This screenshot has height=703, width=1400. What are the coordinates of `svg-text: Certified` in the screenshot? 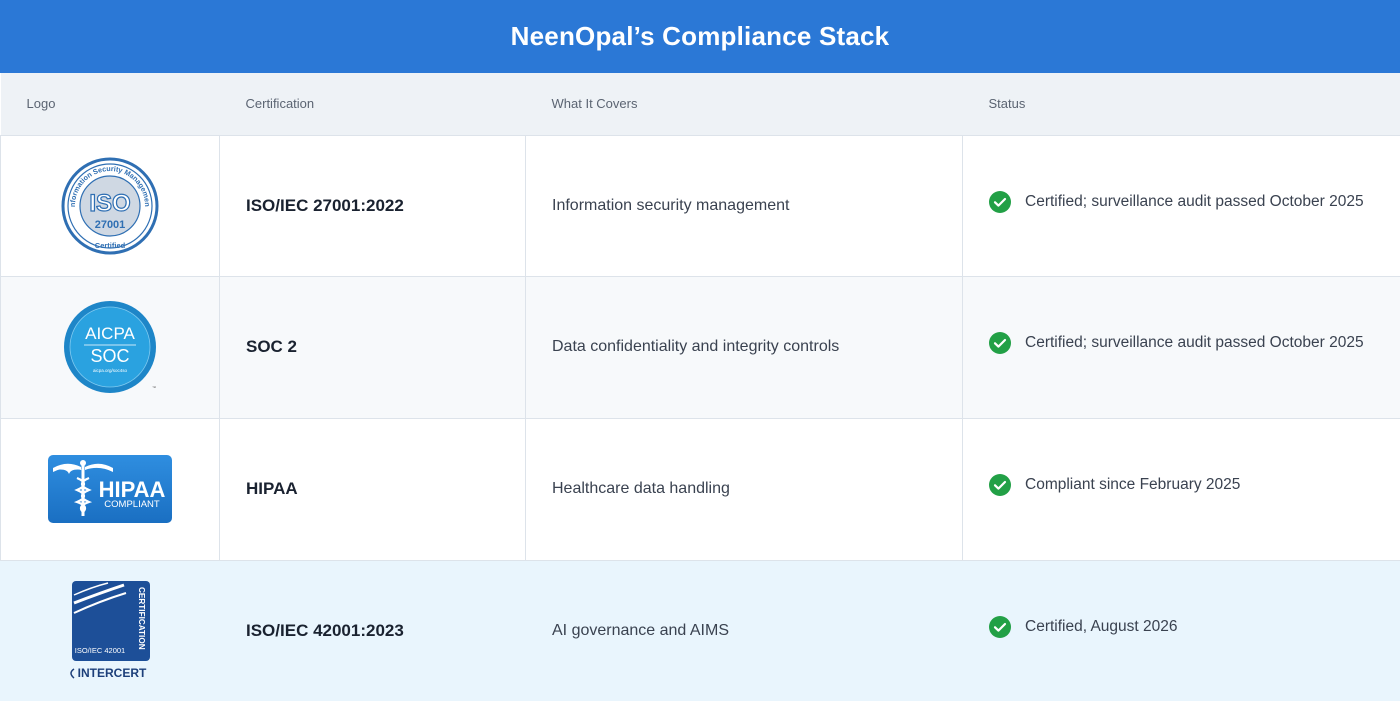 It's located at (110, 245).